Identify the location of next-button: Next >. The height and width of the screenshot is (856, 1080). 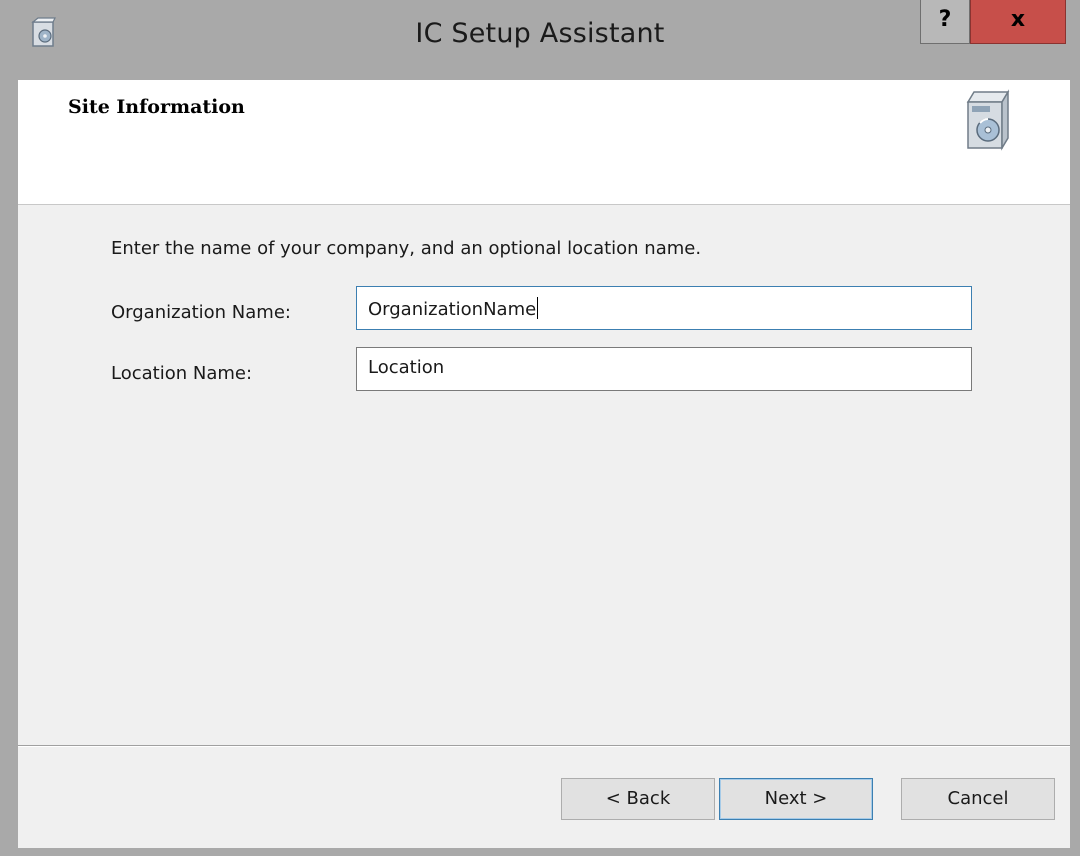
(796, 799).